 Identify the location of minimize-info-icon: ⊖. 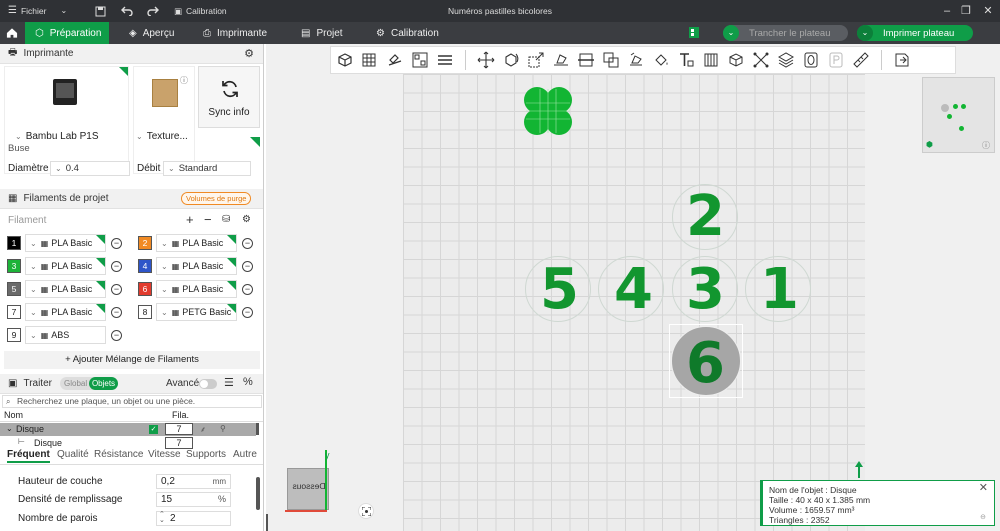
(983, 518).